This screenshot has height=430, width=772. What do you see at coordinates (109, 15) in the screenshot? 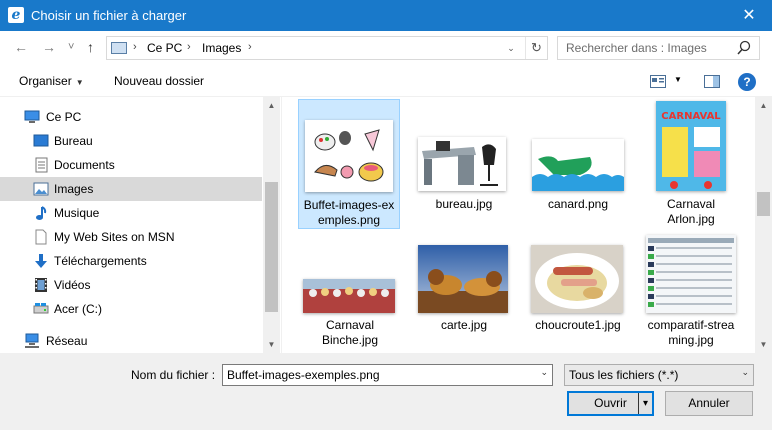
I see `window-title: Choisir un fichier à charger` at bounding box center [109, 15].